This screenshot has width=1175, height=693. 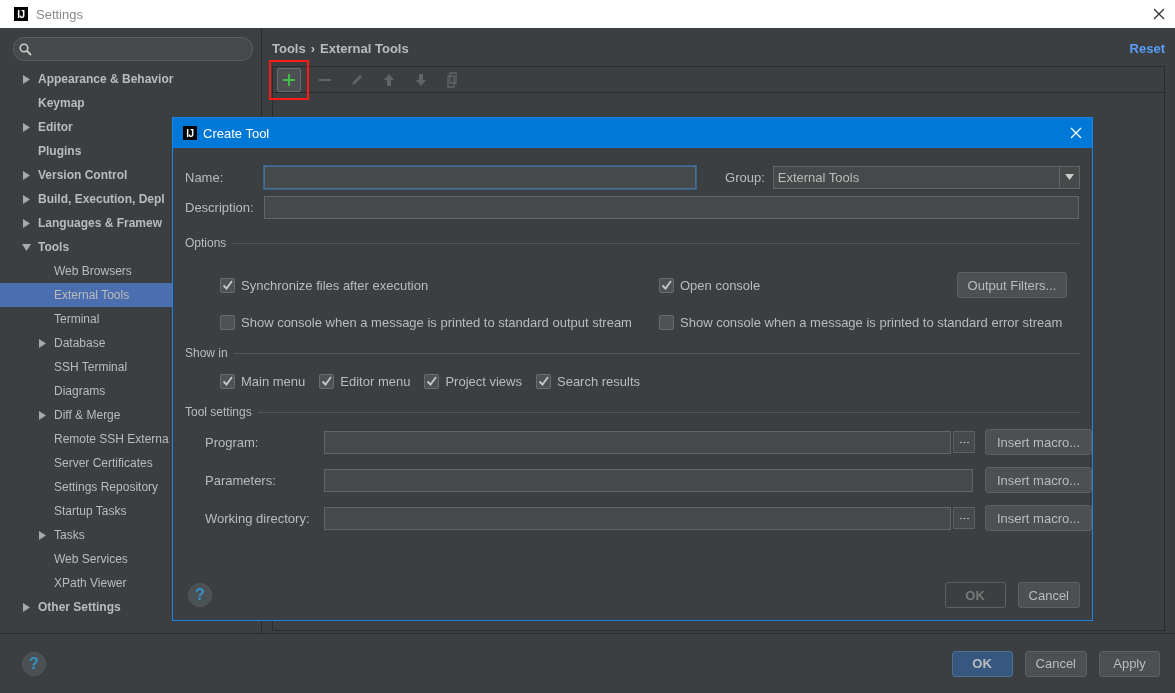 What do you see at coordinates (364, 48) in the screenshot?
I see `breadcrumb-item: External Tools` at bounding box center [364, 48].